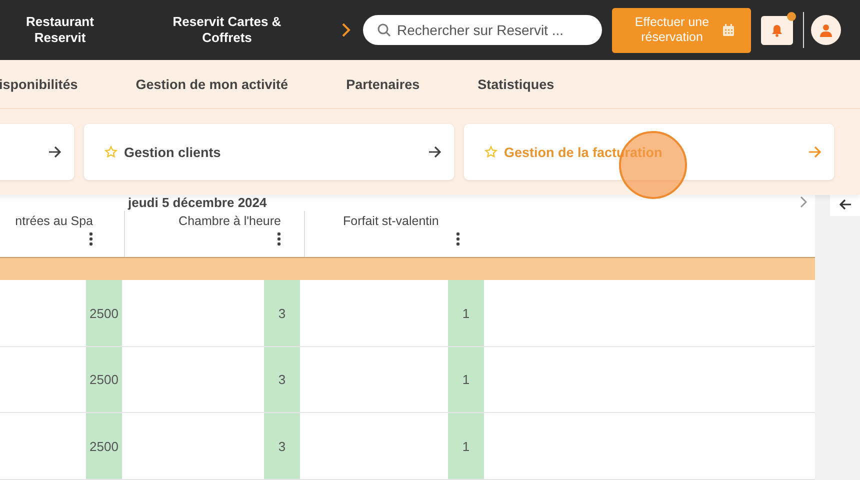 The image size is (860, 480). I want to click on nav-item: Statistiques, so click(516, 84).